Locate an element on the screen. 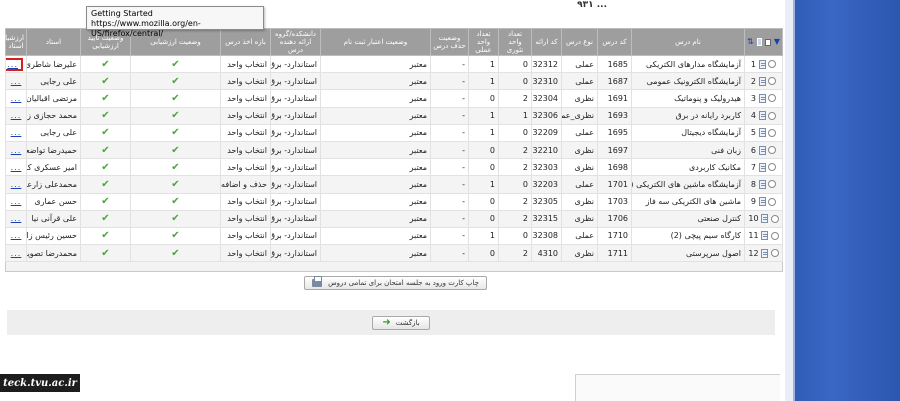  header-teacher: استاد is located at coordinates (53, 42).